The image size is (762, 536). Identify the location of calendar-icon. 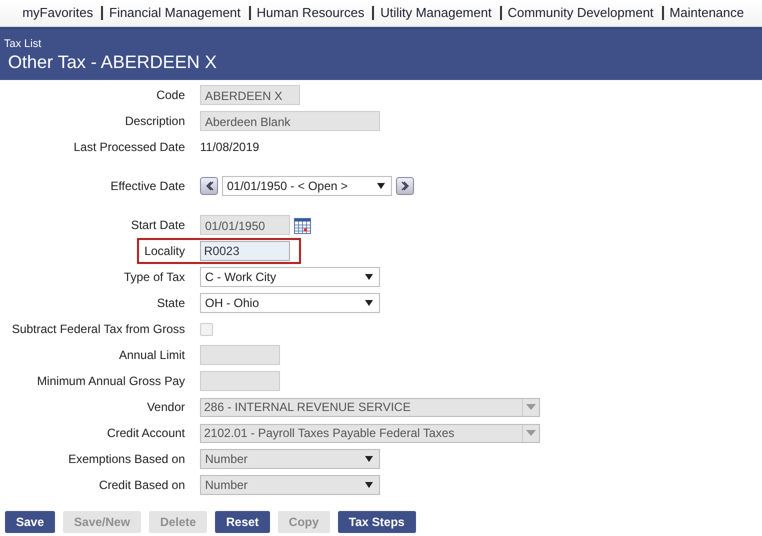
(302, 225).